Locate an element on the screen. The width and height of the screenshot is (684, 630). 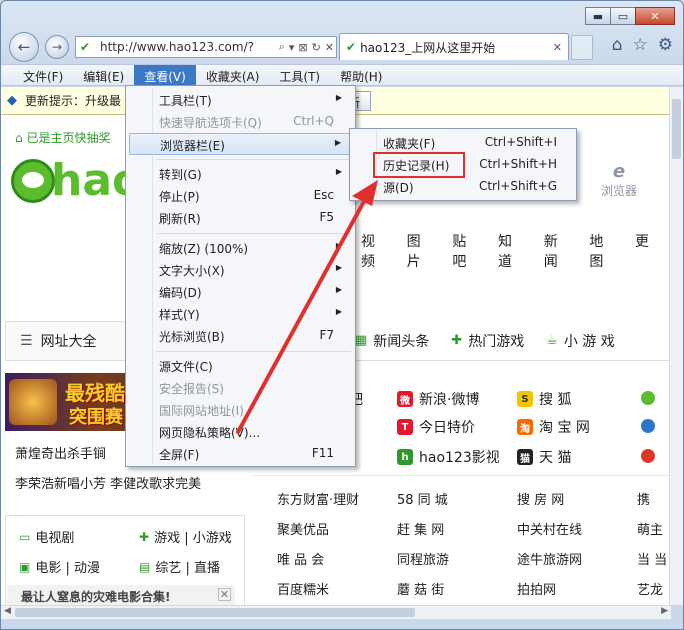
tools-gear-icon: ⚙ is located at coordinates (665, 45).